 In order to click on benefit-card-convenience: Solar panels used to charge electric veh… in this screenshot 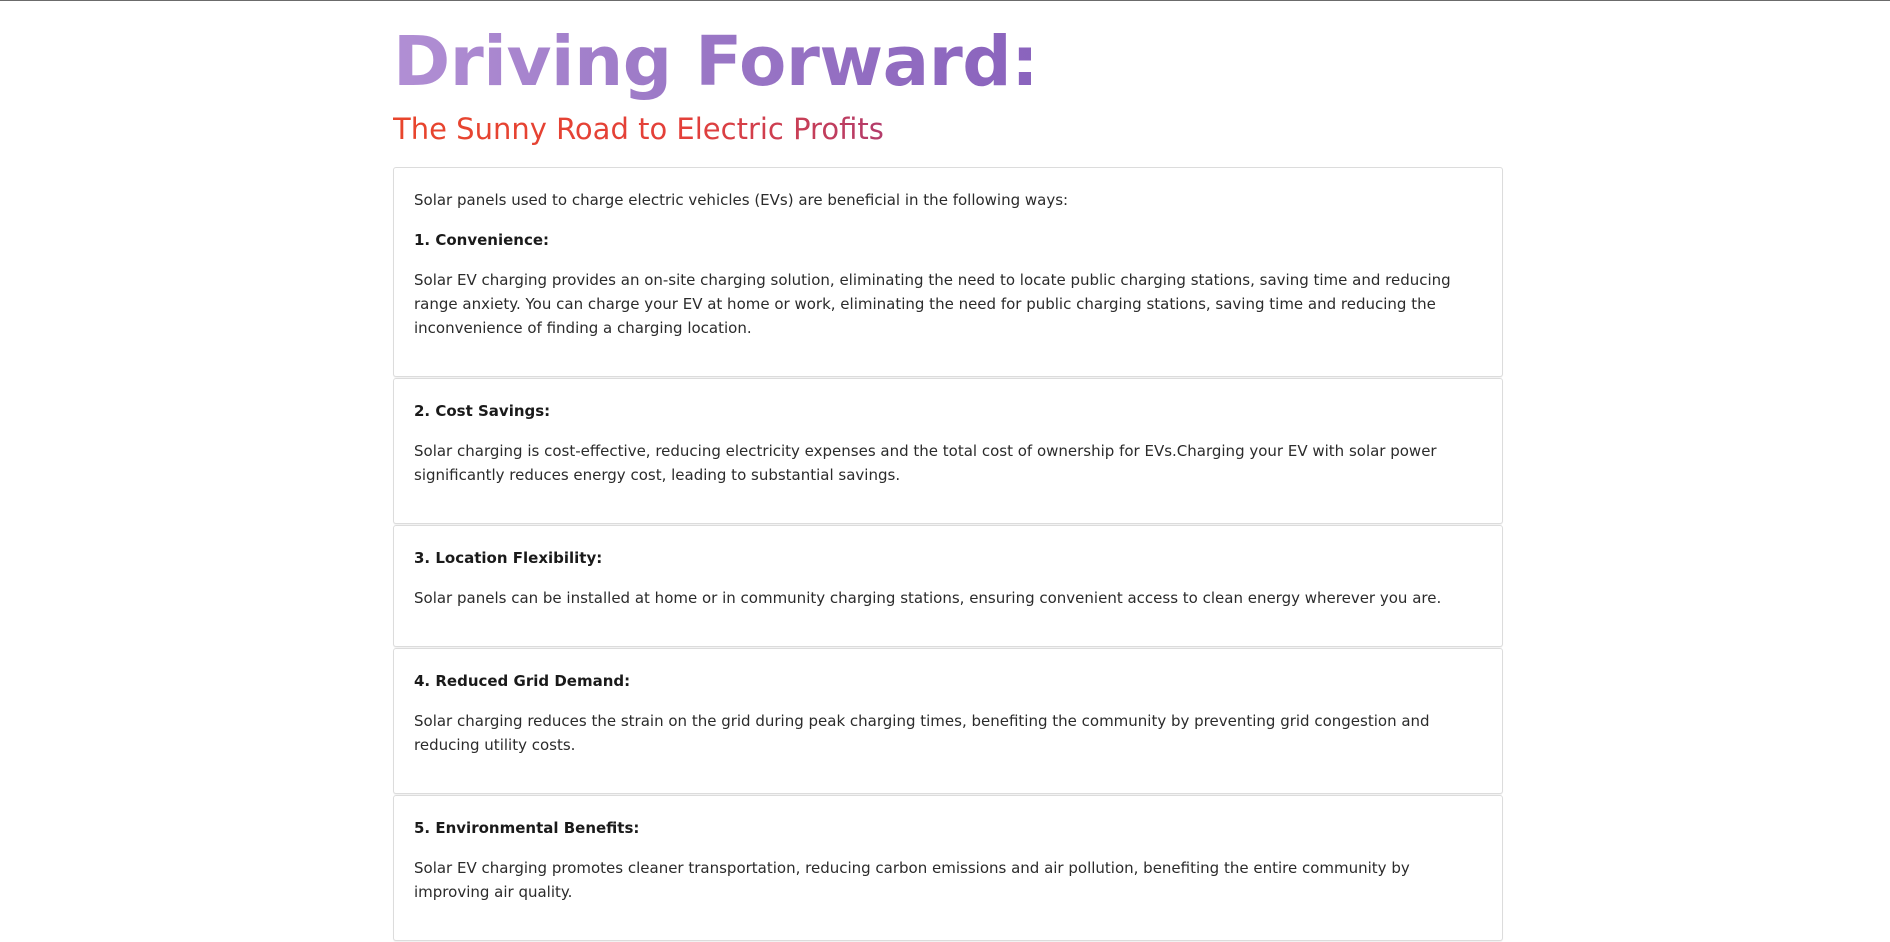, I will do `click(948, 272)`.